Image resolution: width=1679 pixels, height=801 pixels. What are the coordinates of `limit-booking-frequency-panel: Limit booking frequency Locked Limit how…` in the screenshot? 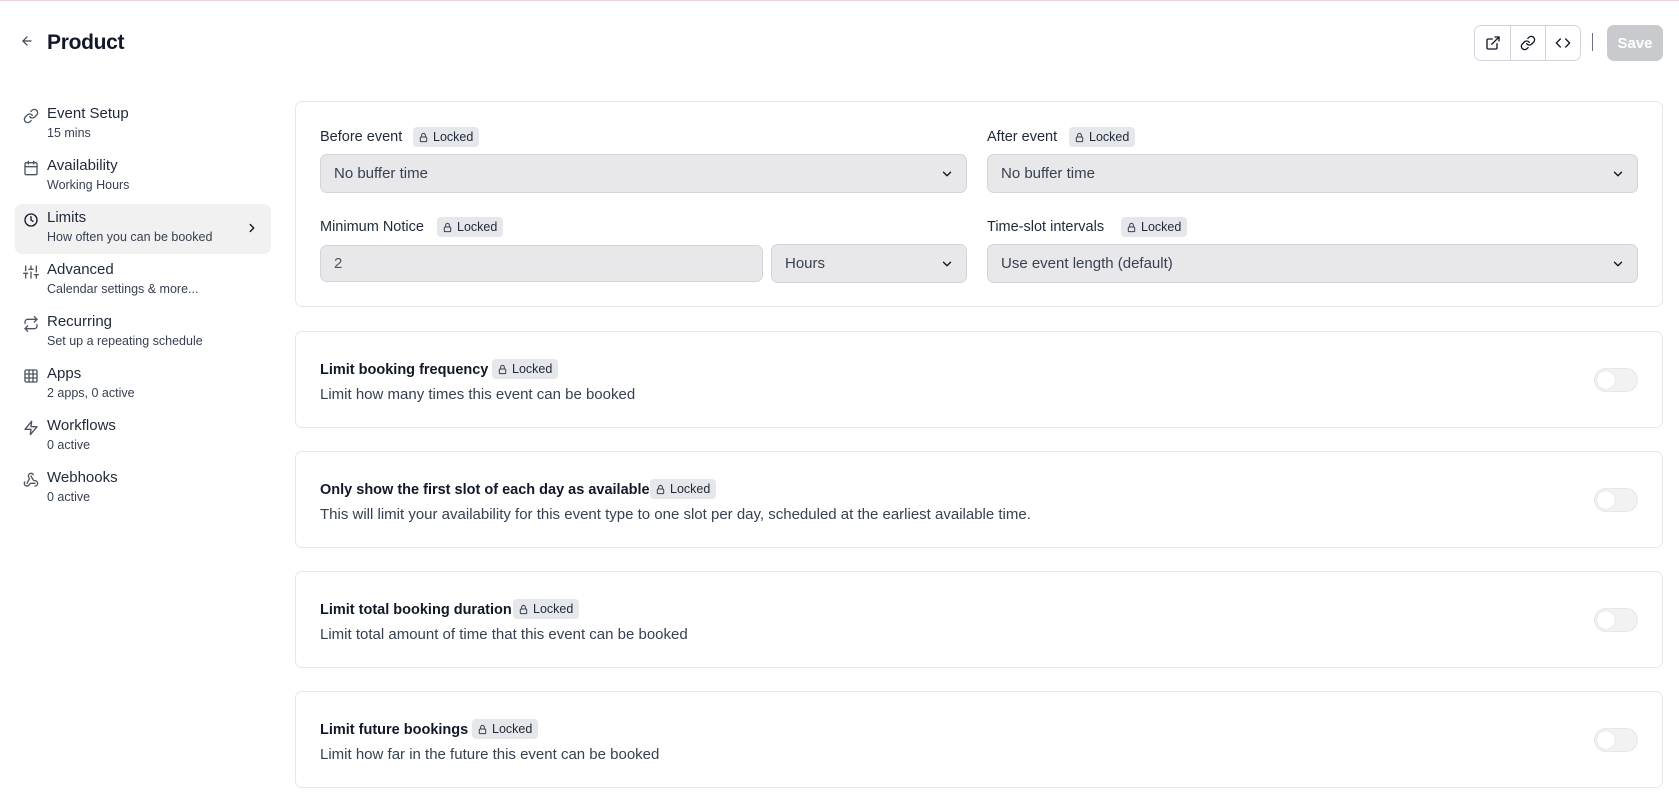 It's located at (979, 379).